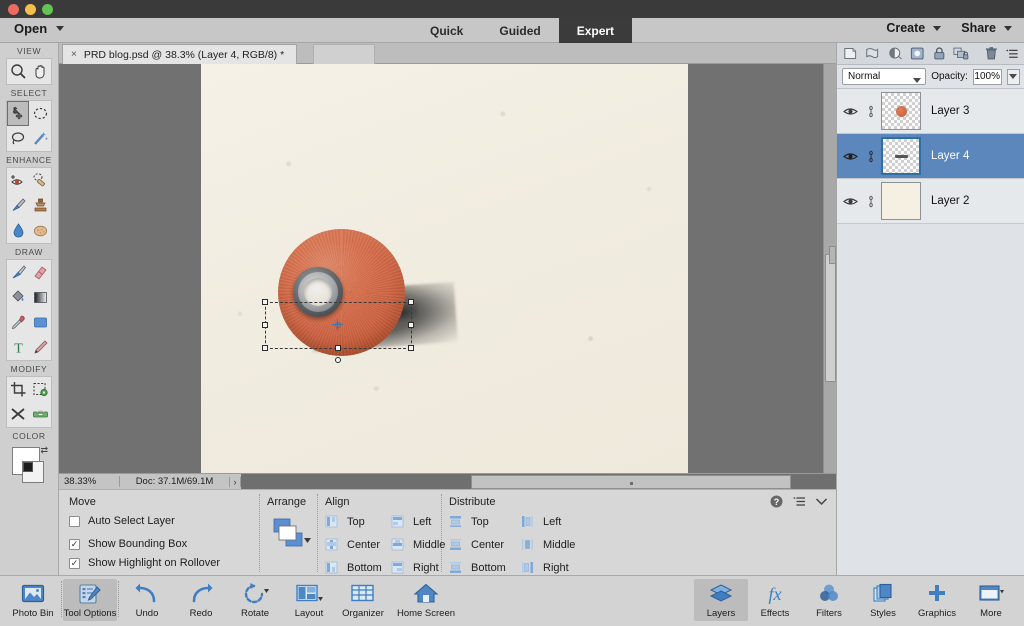 Image resolution: width=1024 pixels, height=626 pixels. Describe the element at coordinates (122, 521) in the screenshot. I see `auto-select-layer-option: Auto Select Layer` at that location.